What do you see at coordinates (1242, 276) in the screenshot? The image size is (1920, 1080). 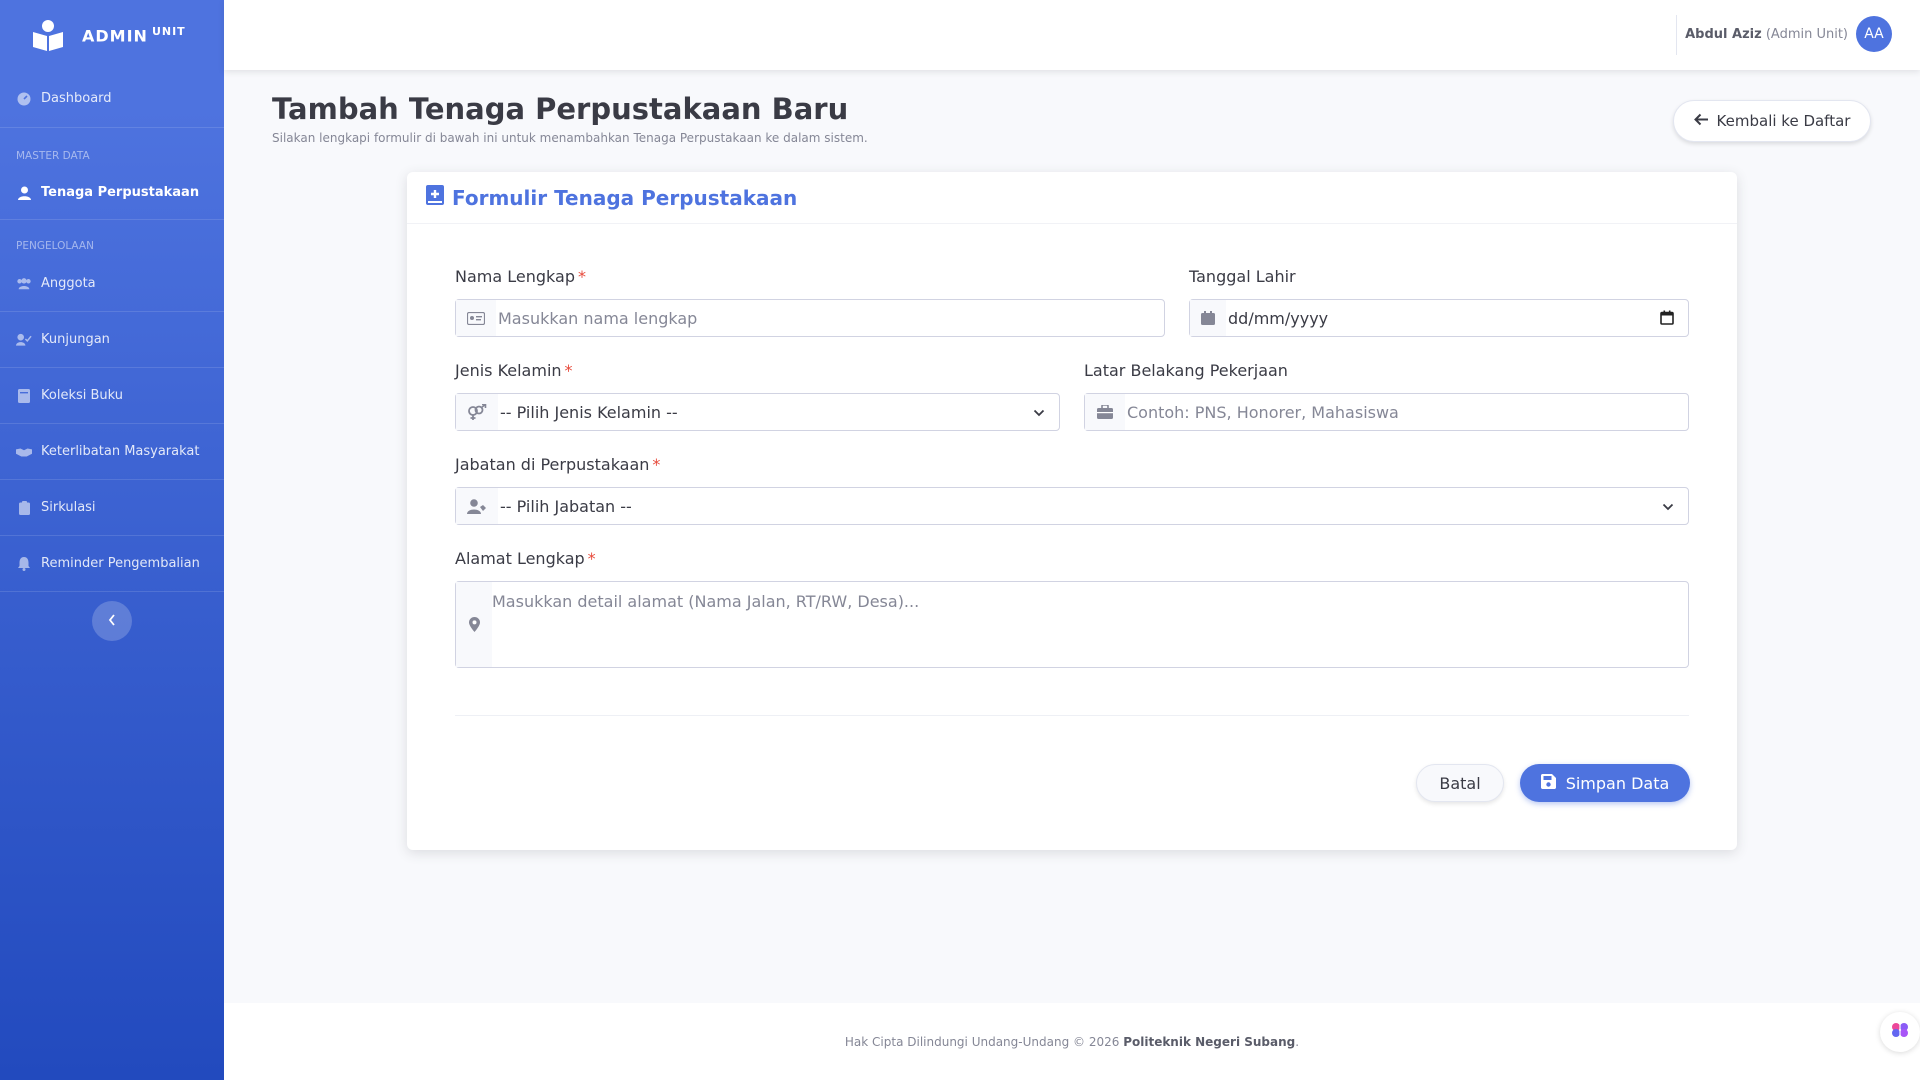 I see `tanggal-lahir-label: Tanggal Lahir` at bounding box center [1242, 276].